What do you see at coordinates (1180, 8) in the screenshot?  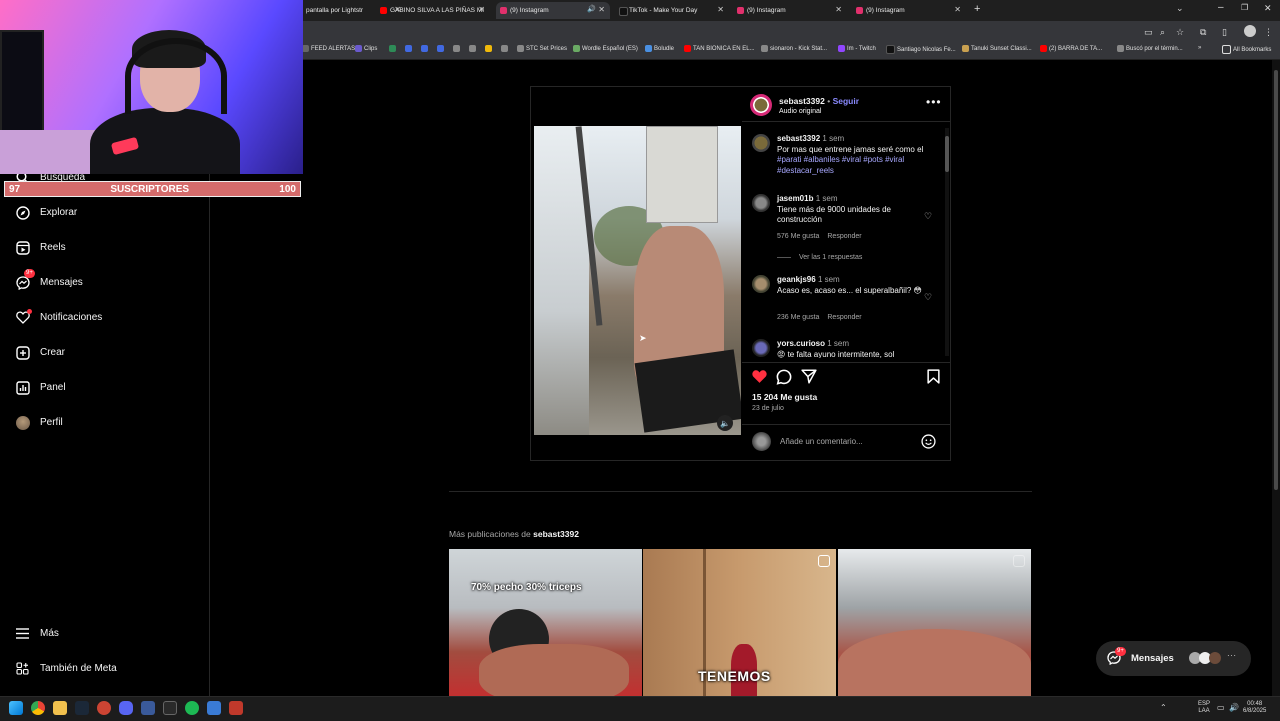 I see `tab-search-icon: ⌄` at bounding box center [1180, 8].